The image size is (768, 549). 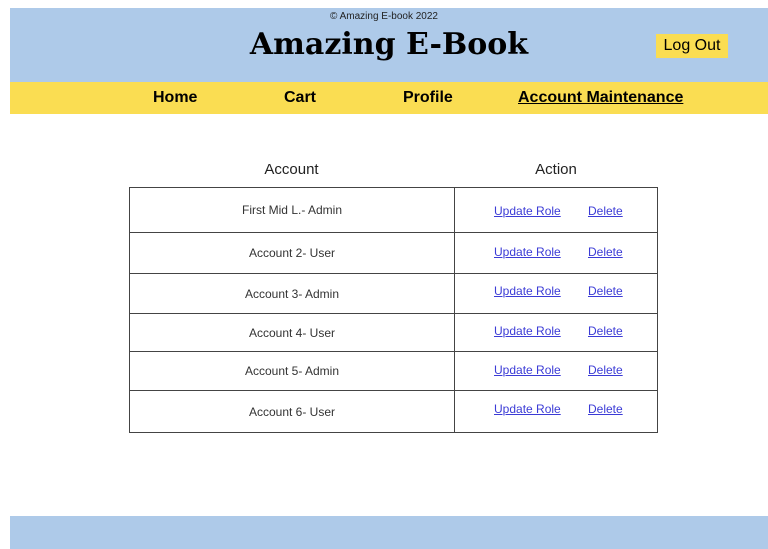 What do you see at coordinates (292, 210) in the screenshot?
I see `account-cell: First Mid L.- Admin` at bounding box center [292, 210].